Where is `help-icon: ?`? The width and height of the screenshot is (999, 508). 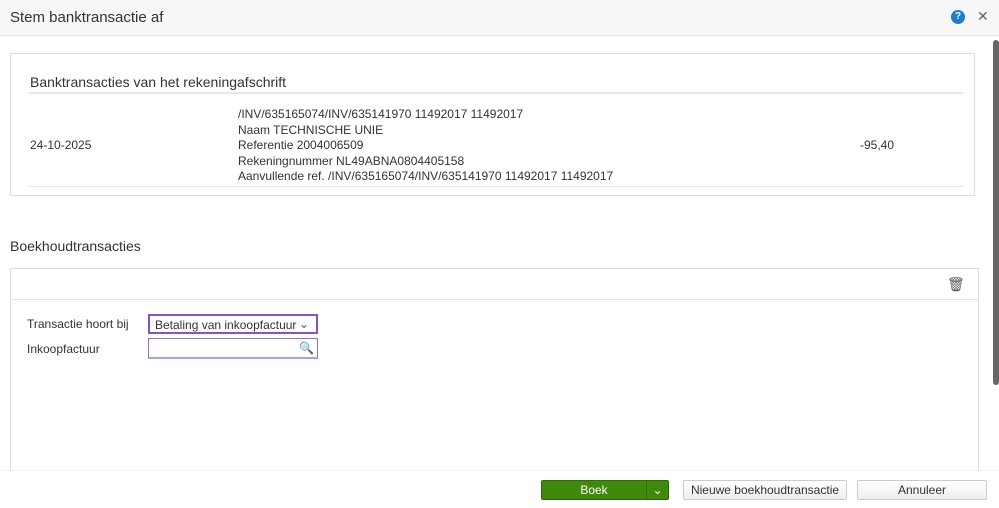
help-icon: ? is located at coordinates (958, 17).